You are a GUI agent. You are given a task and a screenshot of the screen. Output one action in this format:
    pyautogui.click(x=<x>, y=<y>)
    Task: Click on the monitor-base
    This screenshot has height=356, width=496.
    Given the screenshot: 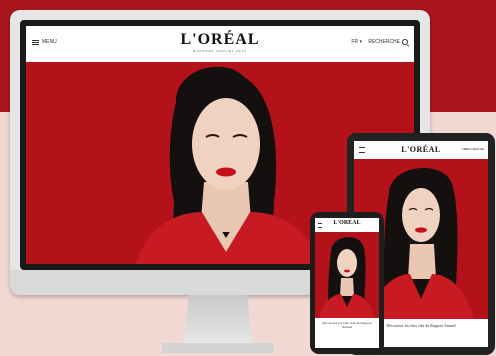 What is the action you would take?
    pyautogui.click(x=218, y=348)
    